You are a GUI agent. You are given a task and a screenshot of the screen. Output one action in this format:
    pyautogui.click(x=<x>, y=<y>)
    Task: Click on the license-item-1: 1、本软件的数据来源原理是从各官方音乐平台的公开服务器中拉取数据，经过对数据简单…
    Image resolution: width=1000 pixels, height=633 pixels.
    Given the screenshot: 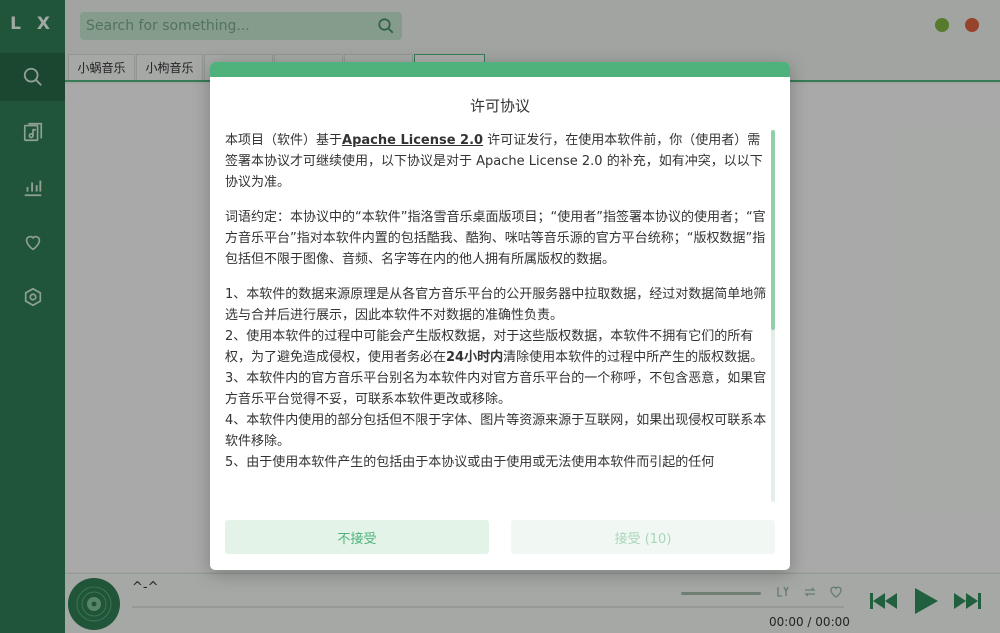 What is the action you would take?
    pyautogui.click(x=496, y=305)
    